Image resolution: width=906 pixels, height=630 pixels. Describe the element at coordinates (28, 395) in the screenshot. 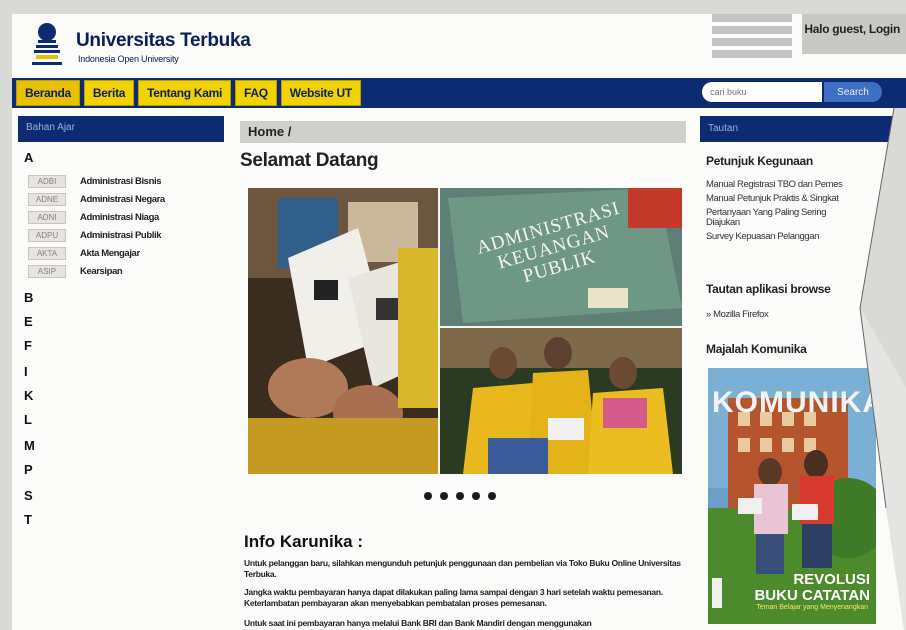

I see `letter-k: K` at that location.